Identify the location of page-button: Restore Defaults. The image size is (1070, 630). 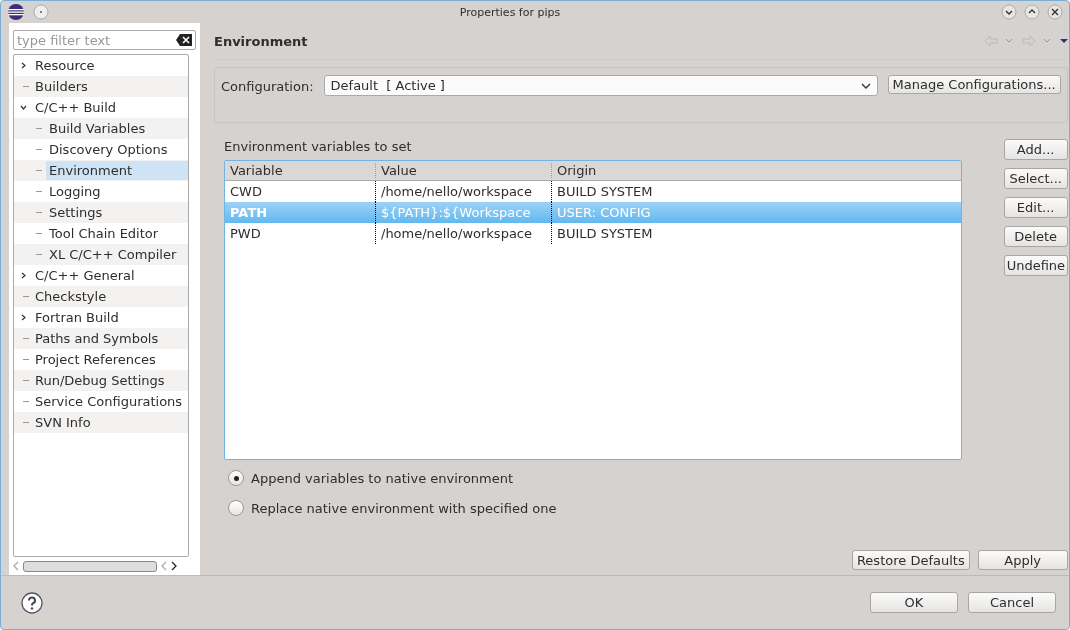
(910, 560).